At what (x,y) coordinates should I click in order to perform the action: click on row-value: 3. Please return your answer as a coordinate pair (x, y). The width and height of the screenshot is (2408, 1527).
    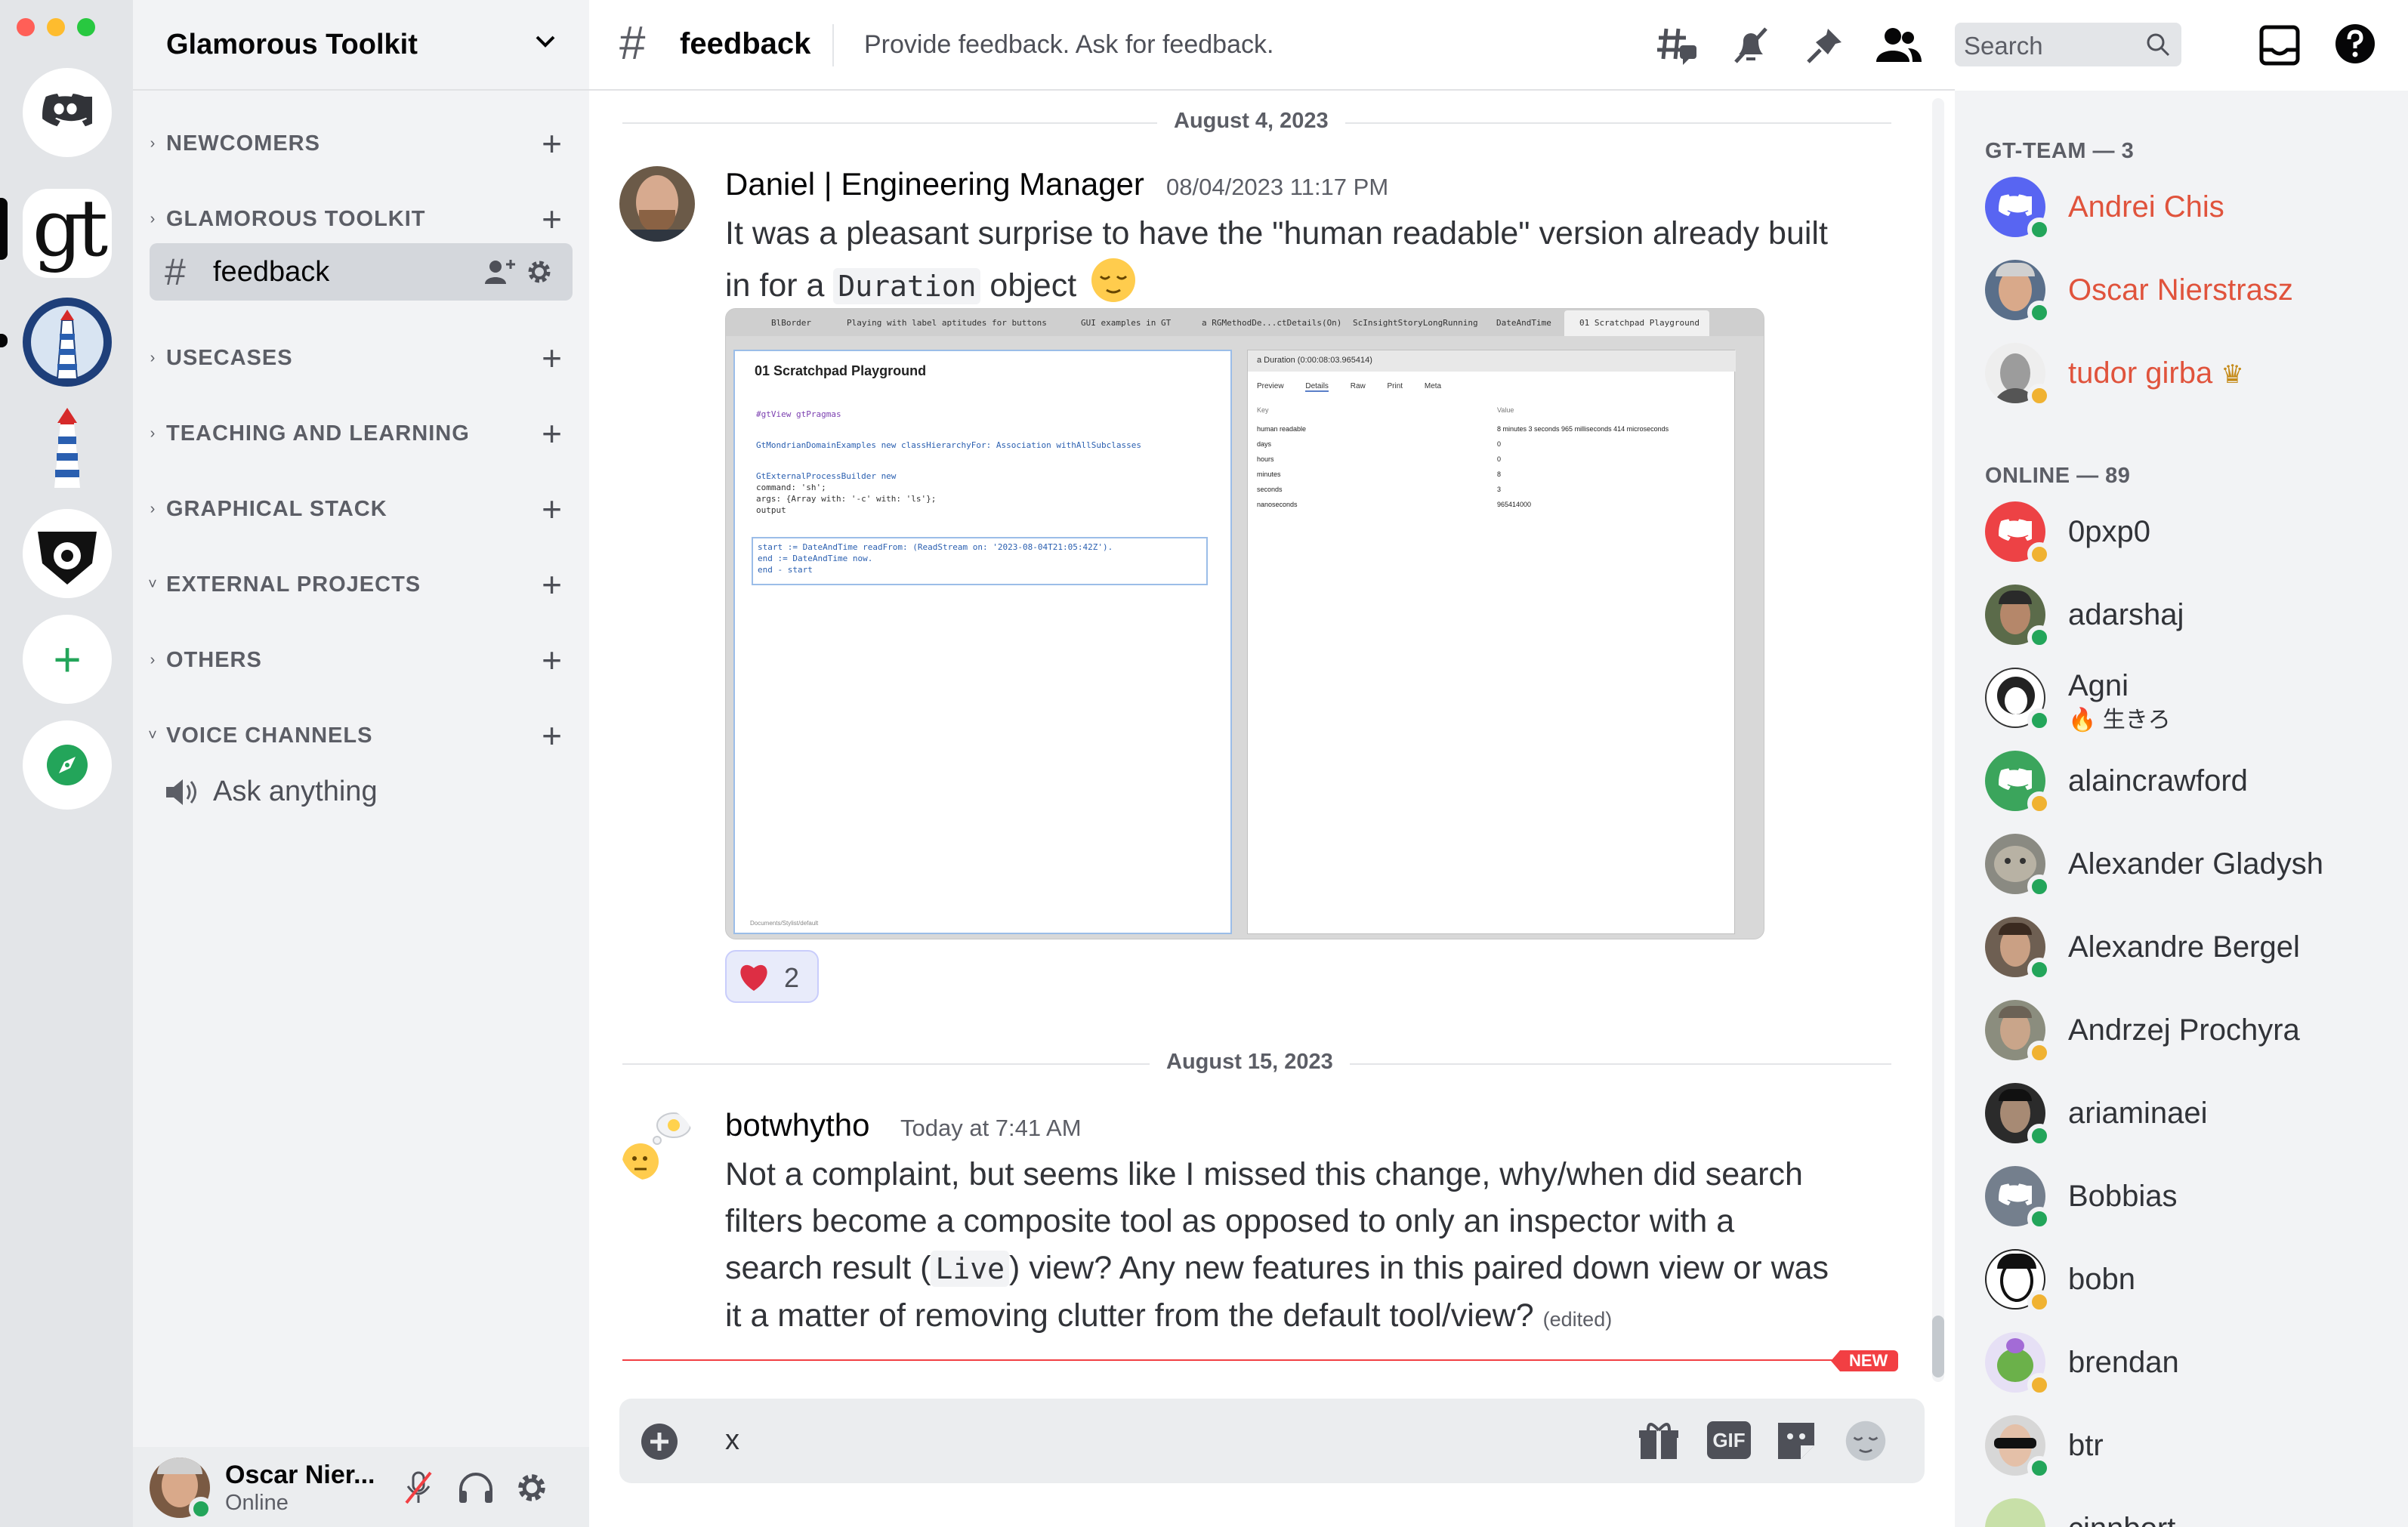
    Looking at the image, I should click on (1499, 490).